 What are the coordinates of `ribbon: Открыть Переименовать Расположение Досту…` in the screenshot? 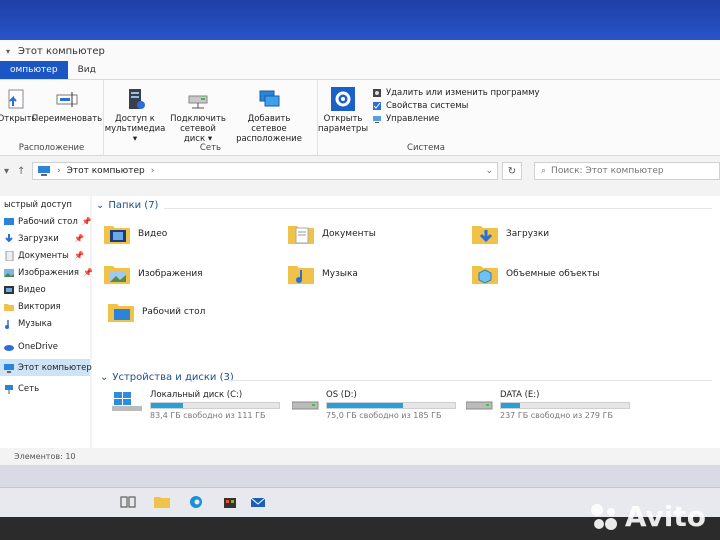 It's located at (360, 118).